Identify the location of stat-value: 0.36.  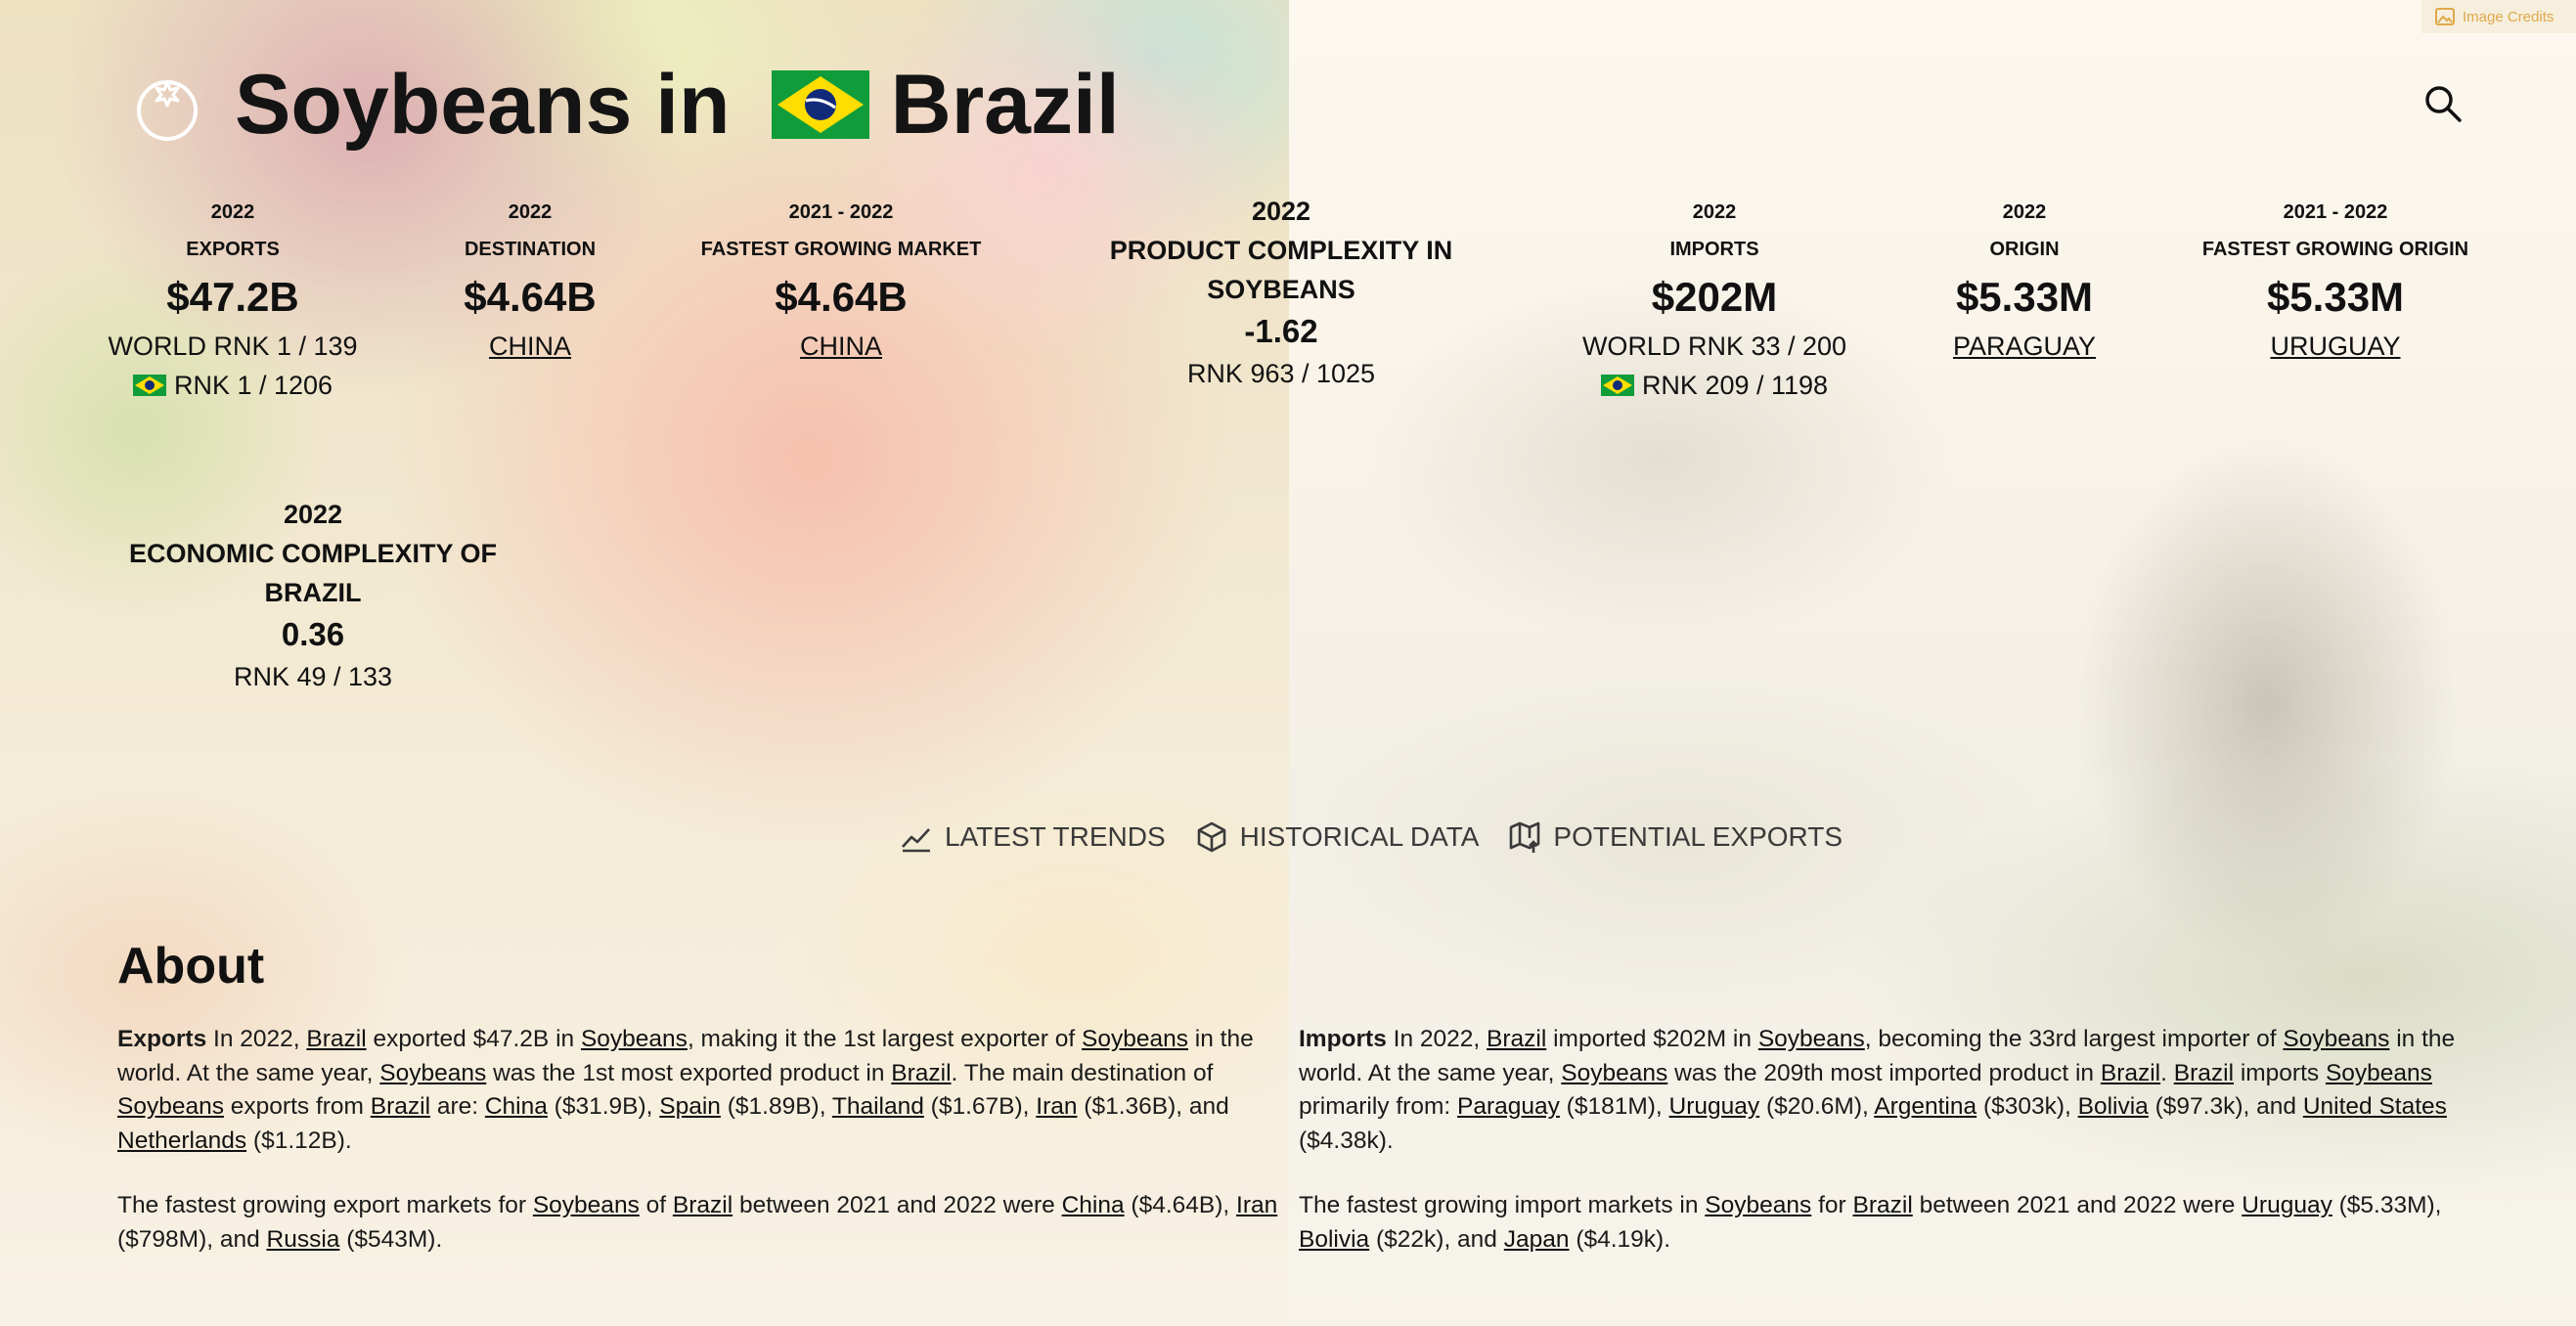
(313, 634).